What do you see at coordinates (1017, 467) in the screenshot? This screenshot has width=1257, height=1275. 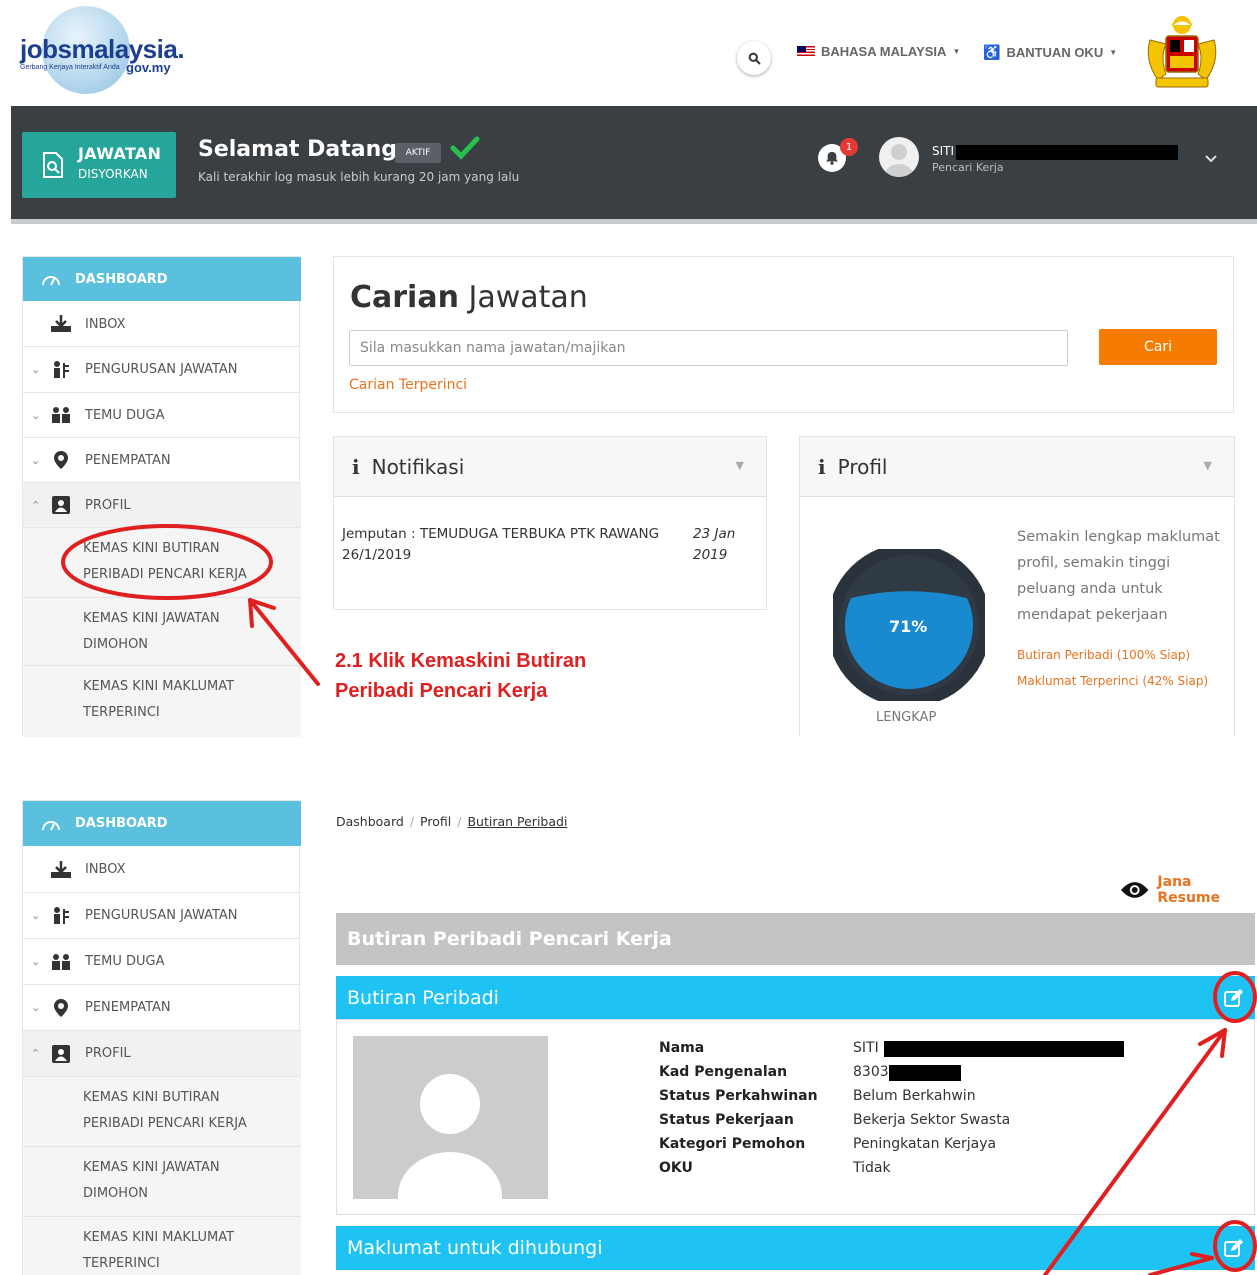 I see `profile-panel-header: i Profil ▼` at bounding box center [1017, 467].